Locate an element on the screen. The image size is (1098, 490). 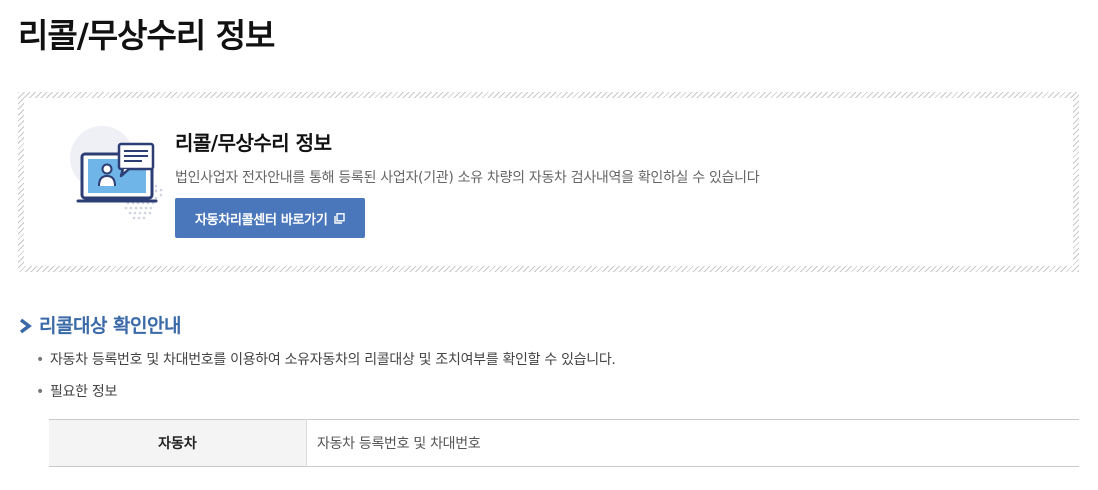
recall-center-button-label: 자동차리콜센터 바로가기 is located at coordinates (261, 220).